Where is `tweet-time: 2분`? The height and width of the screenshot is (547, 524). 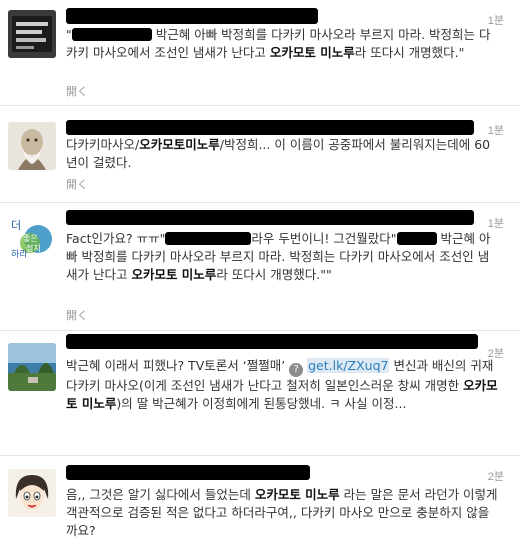
tweet-time: 2분 is located at coordinates (496, 476).